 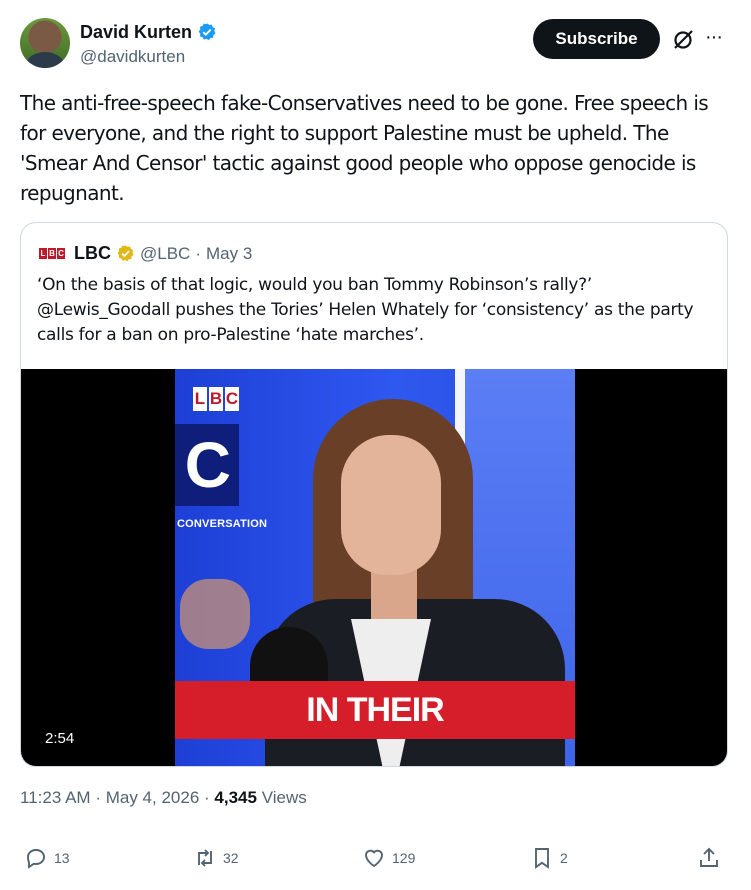 I want to click on repost-count: 32, so click(x=231, y=858).